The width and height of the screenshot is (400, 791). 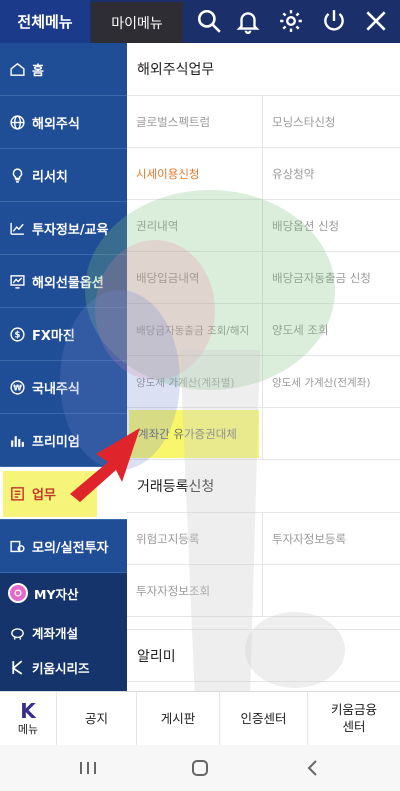 I want to click on power-icon, so click(x=334, y=21).